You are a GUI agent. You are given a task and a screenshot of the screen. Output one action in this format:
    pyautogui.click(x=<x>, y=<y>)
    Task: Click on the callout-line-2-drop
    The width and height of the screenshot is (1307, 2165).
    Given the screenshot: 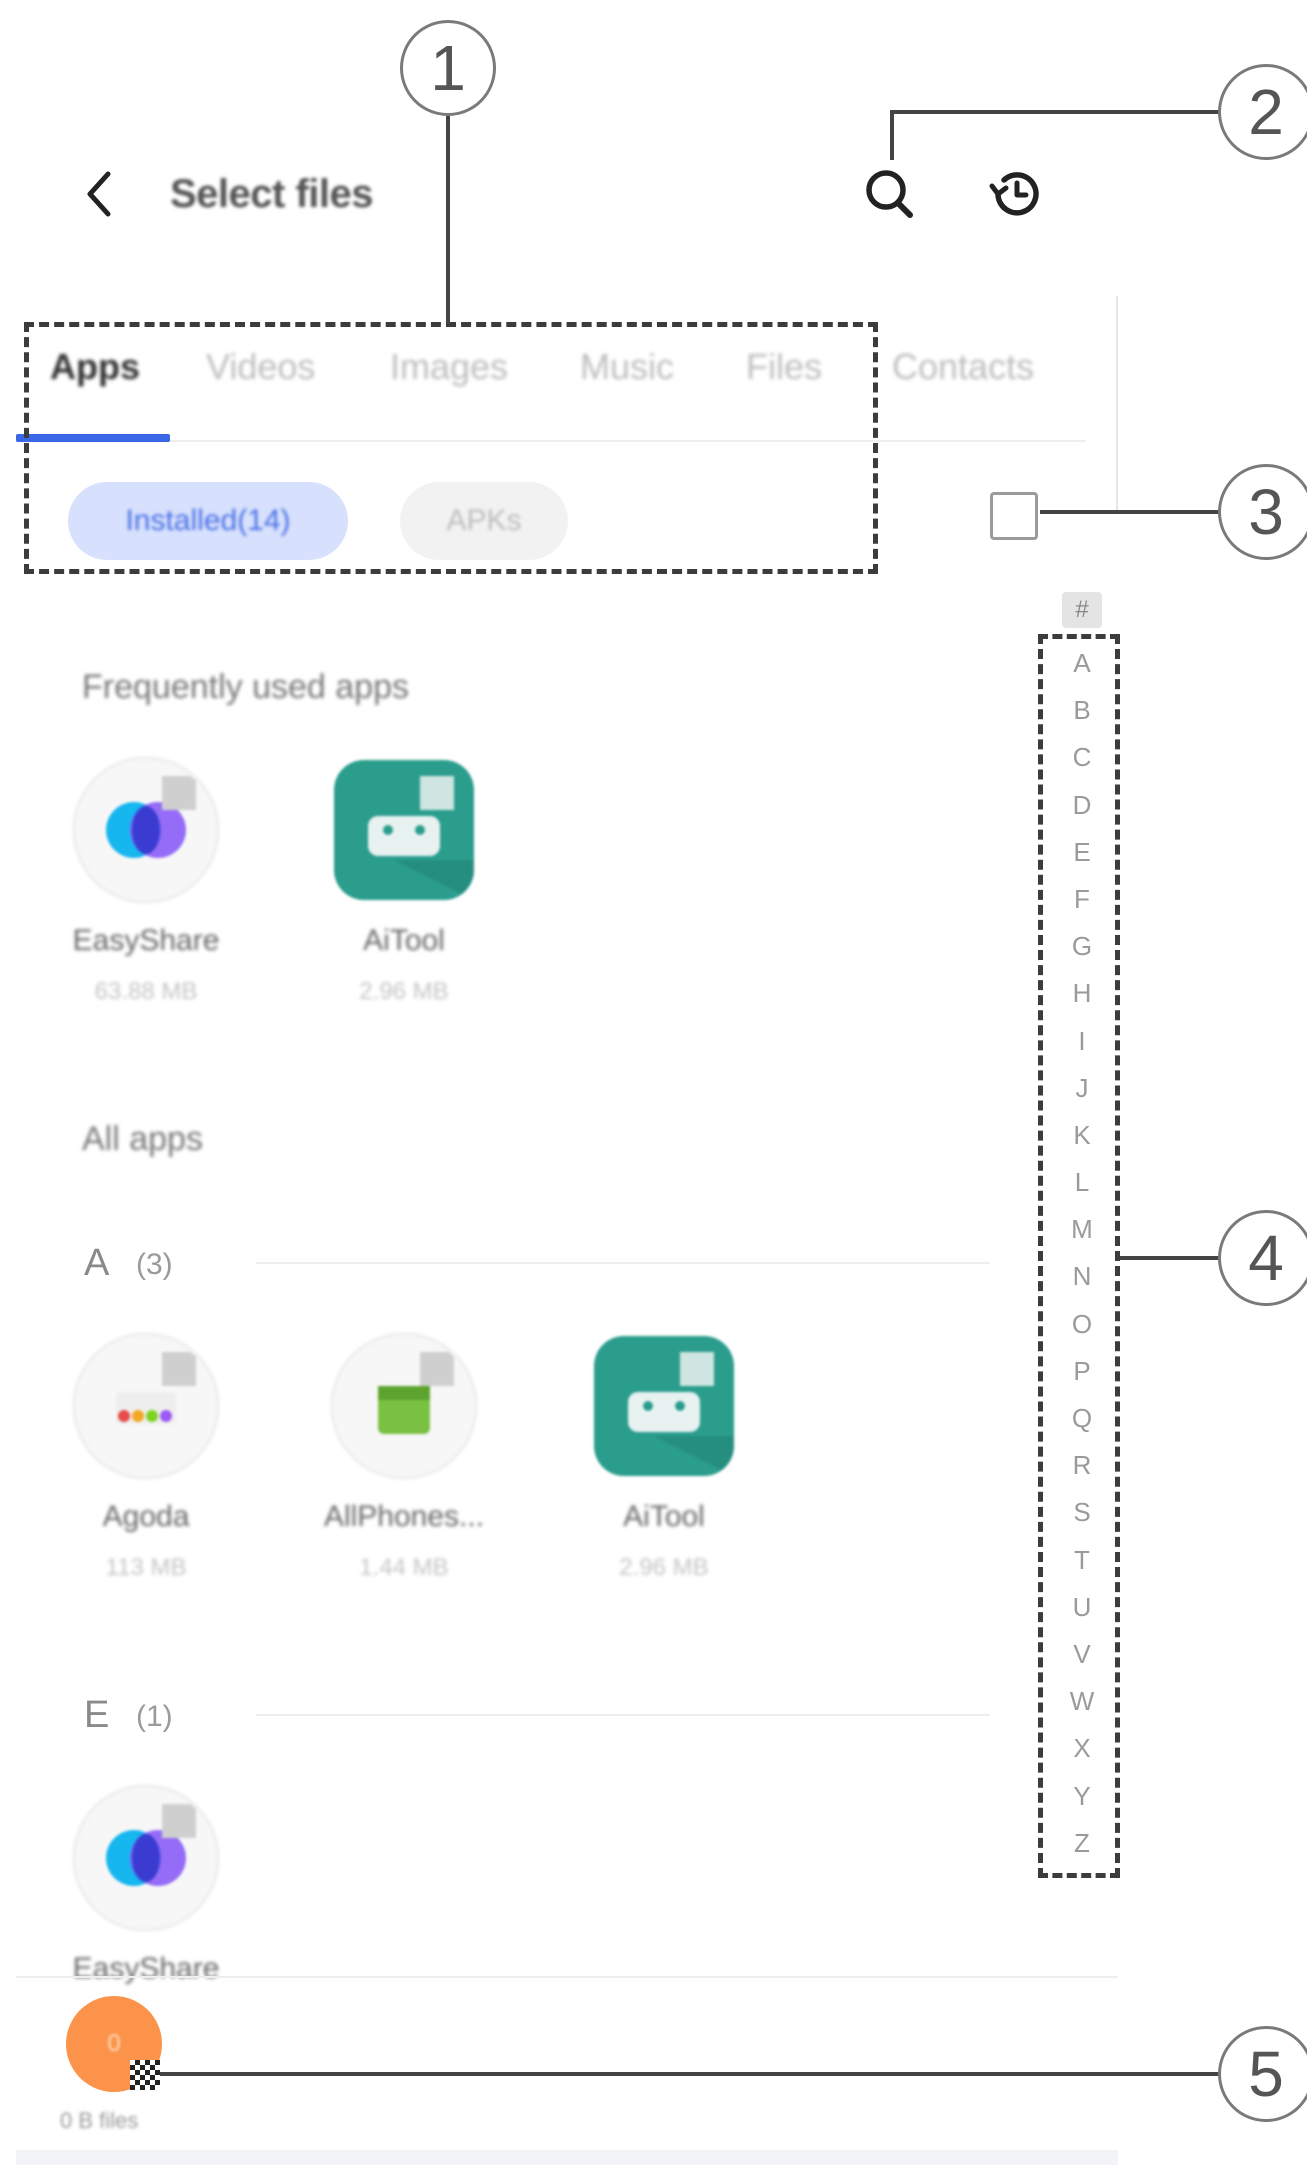 What is the action you would take?
    pyautogui.click(x=892, y=135)
    